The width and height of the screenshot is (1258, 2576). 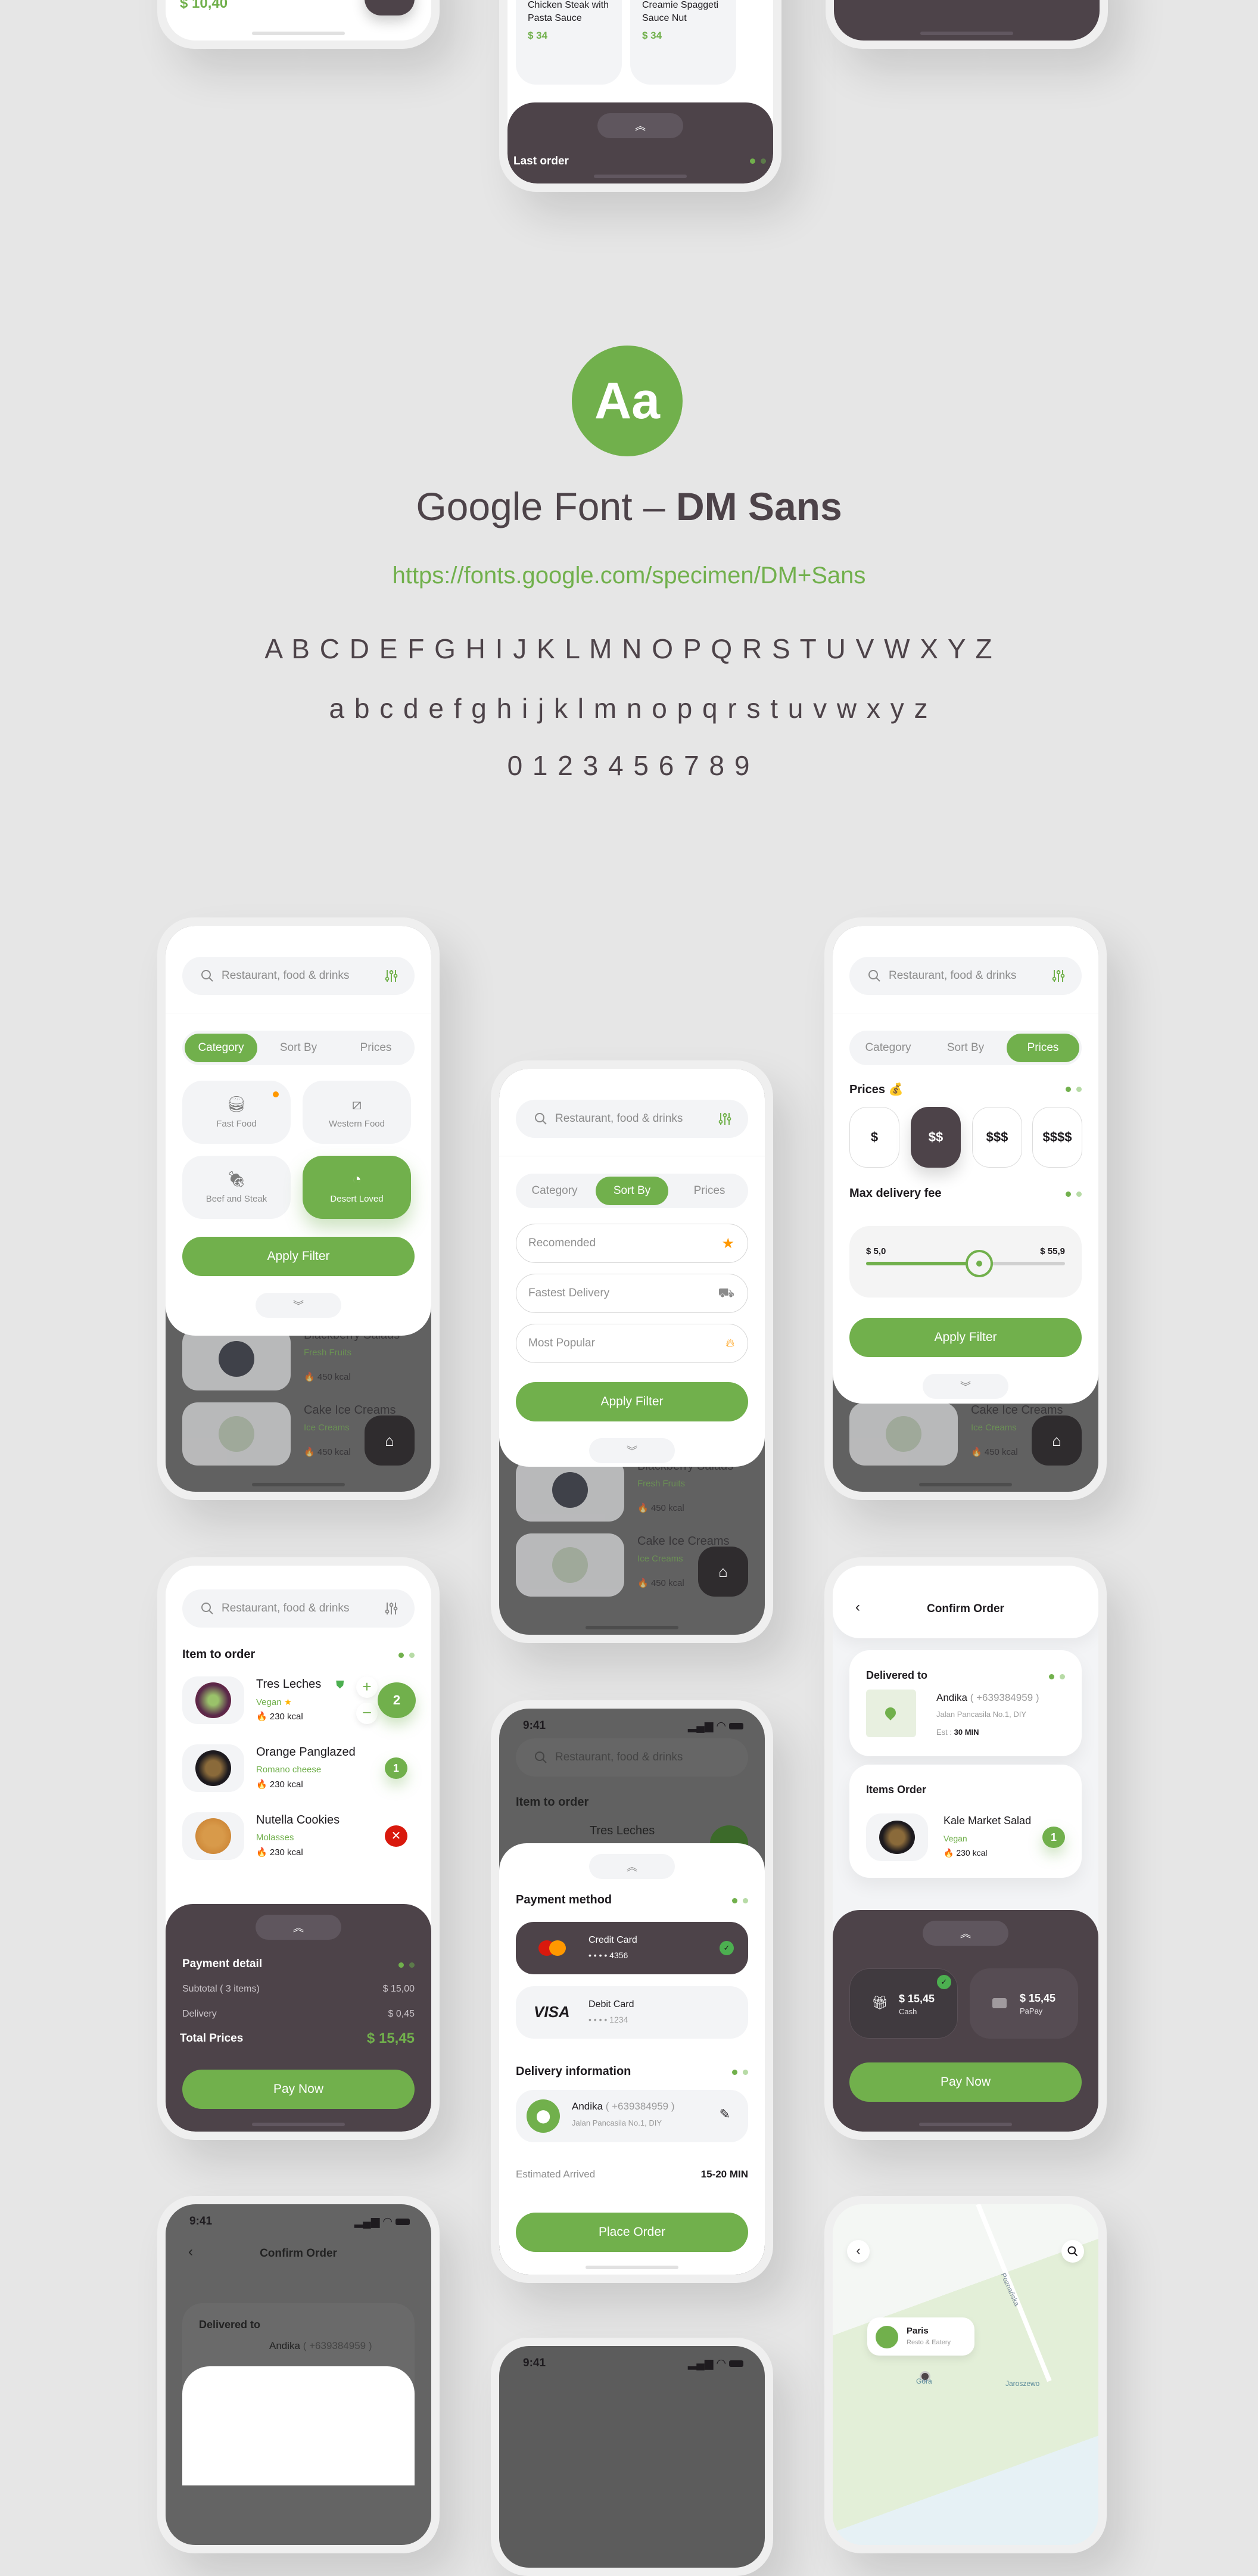 What do you see at coordinates (327, 1452) in the screenshot?
I see `item-kcal: 🔥 450 kcal` at bounding box center [327, 1452].